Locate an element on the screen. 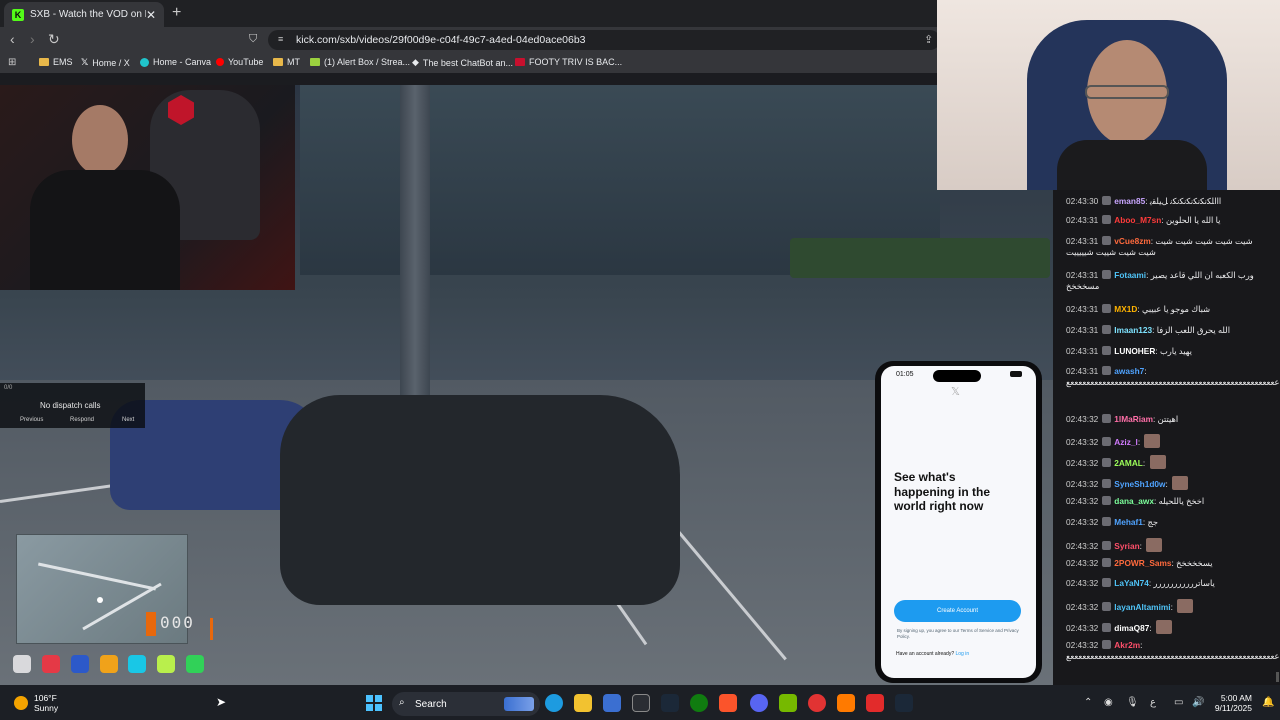  chat-username: dimaQ87 is located at coordinates (1131, 628).